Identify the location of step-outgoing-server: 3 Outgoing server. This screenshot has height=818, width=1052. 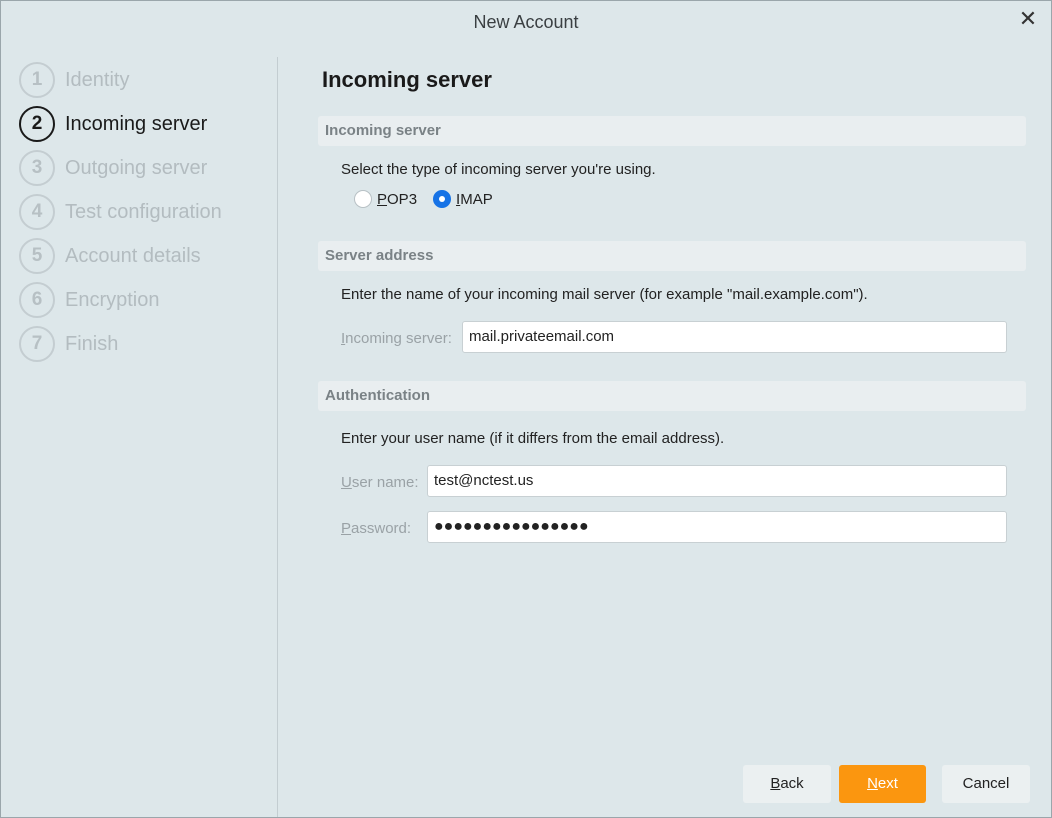
(113, 168).